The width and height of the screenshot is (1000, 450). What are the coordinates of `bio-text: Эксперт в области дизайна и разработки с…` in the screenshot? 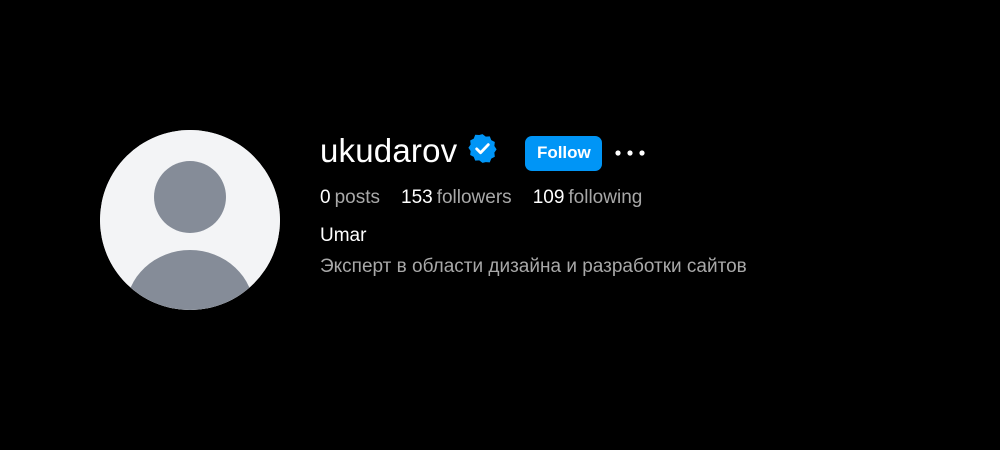 It's located at (533, 266).